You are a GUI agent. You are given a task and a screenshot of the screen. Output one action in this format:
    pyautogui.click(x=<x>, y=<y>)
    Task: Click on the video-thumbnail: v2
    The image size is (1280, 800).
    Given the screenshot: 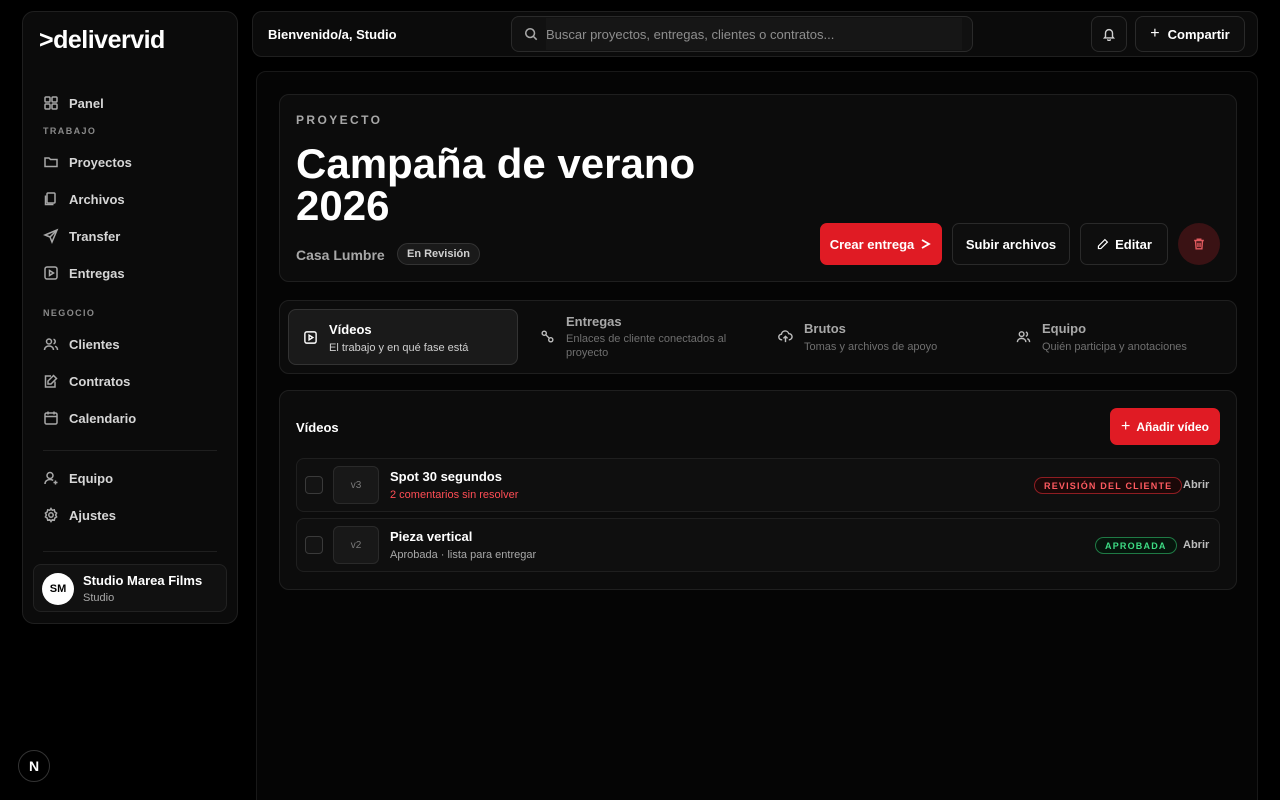 What is the action you would take?
    pyautogui.click(x=356, y=545)
    